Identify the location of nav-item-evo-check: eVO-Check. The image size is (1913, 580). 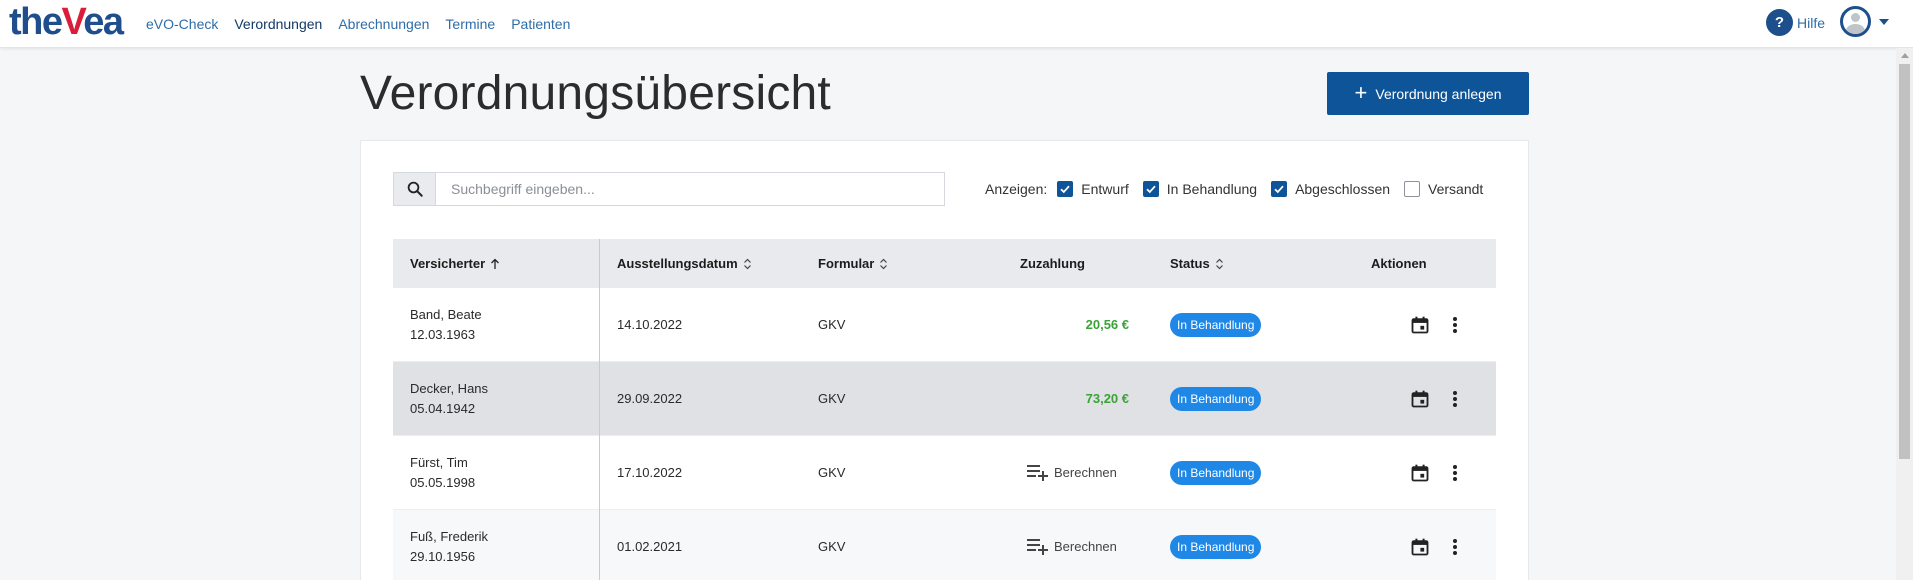
(182, 24).